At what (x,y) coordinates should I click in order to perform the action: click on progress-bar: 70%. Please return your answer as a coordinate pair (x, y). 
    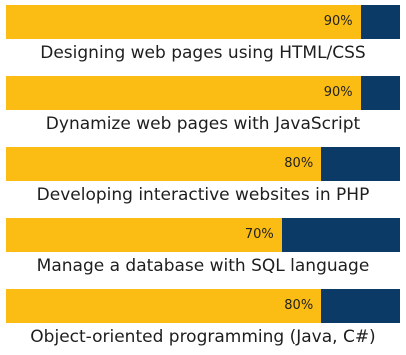
    Looking at the image, I should click on (203, 235).